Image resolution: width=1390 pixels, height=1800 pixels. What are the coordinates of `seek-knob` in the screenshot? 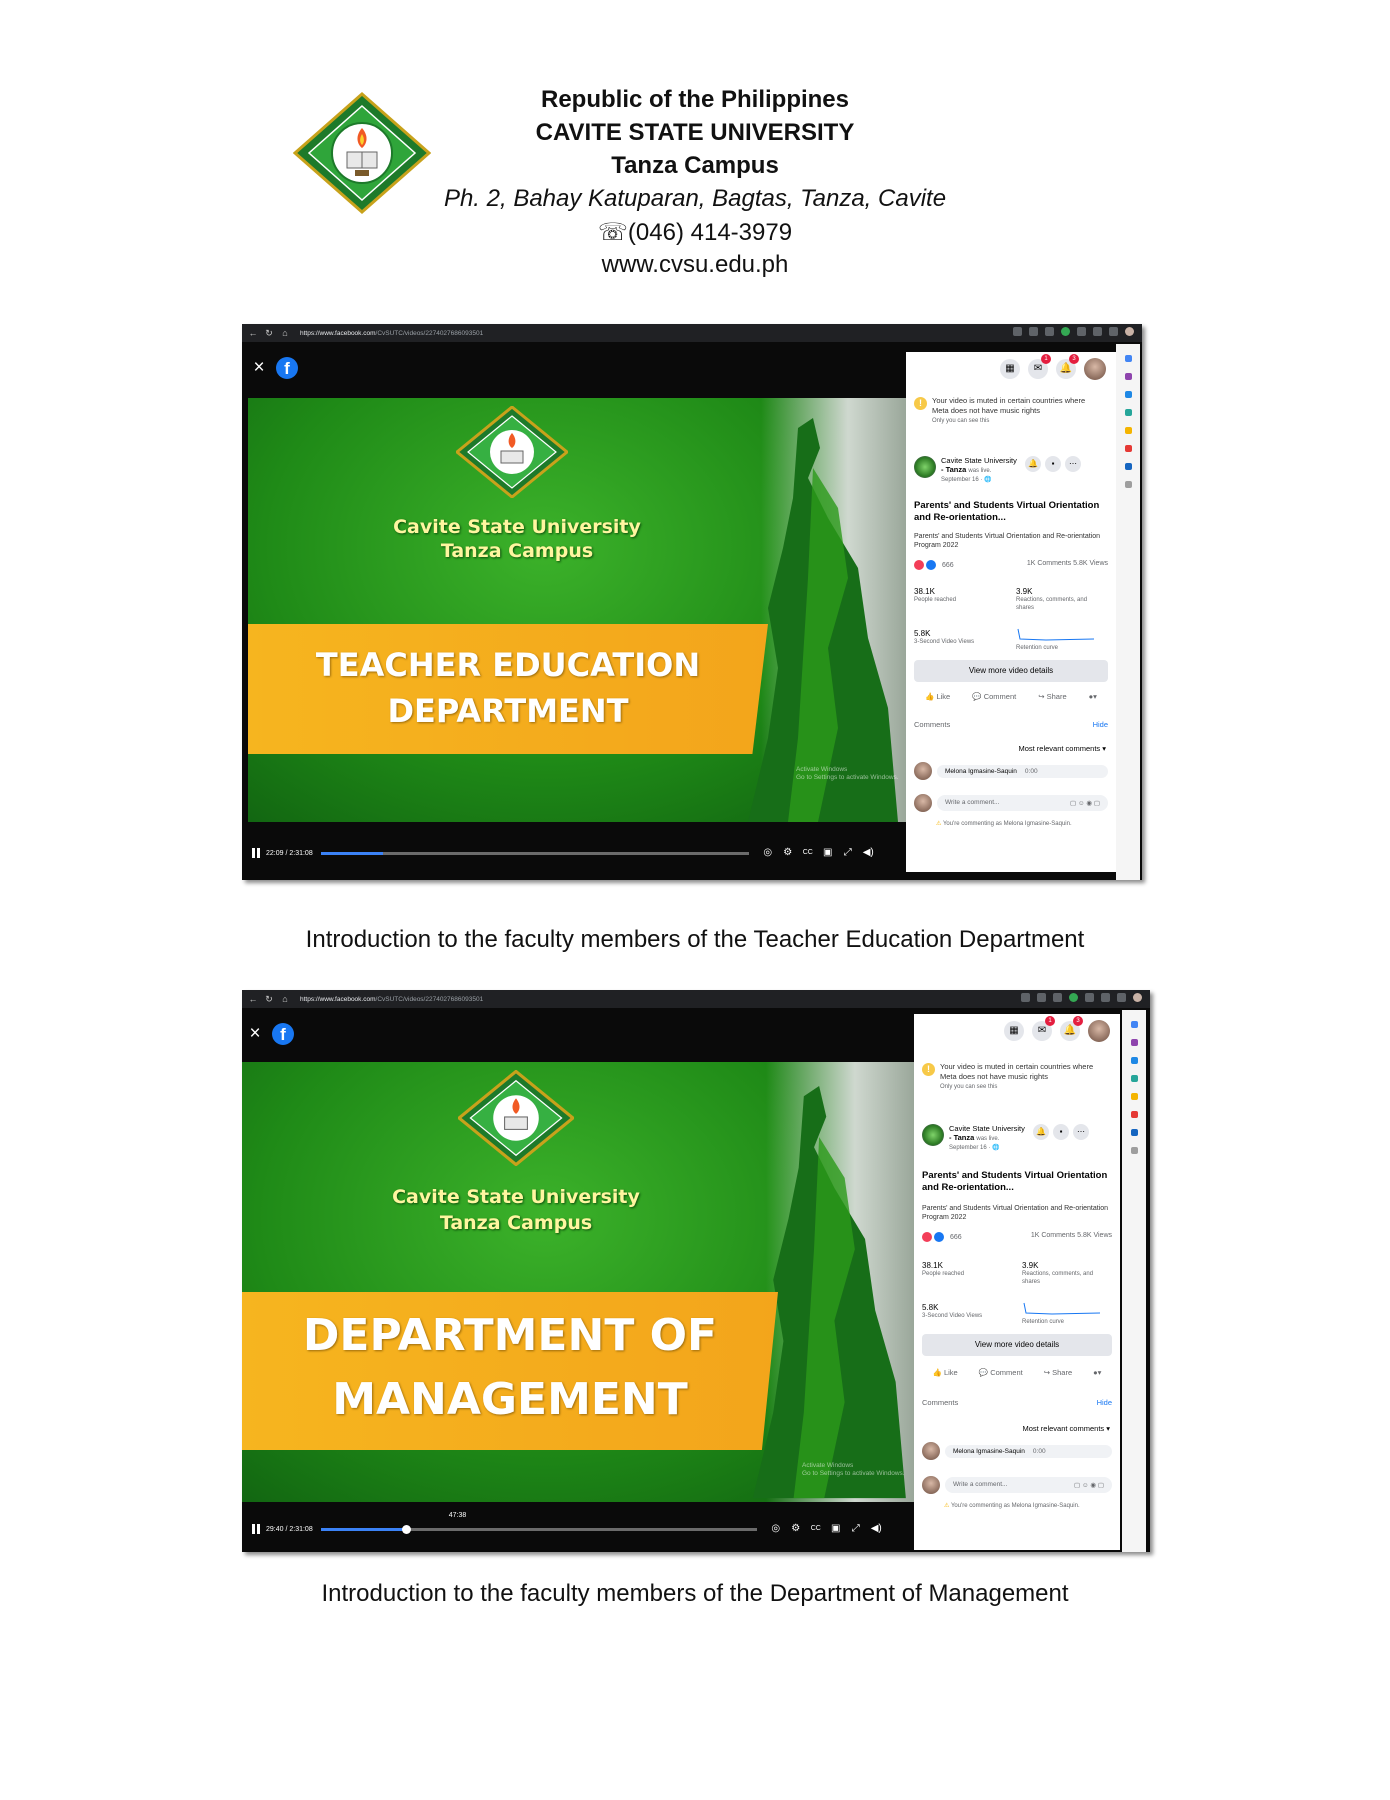 It's located at (407, 1529).